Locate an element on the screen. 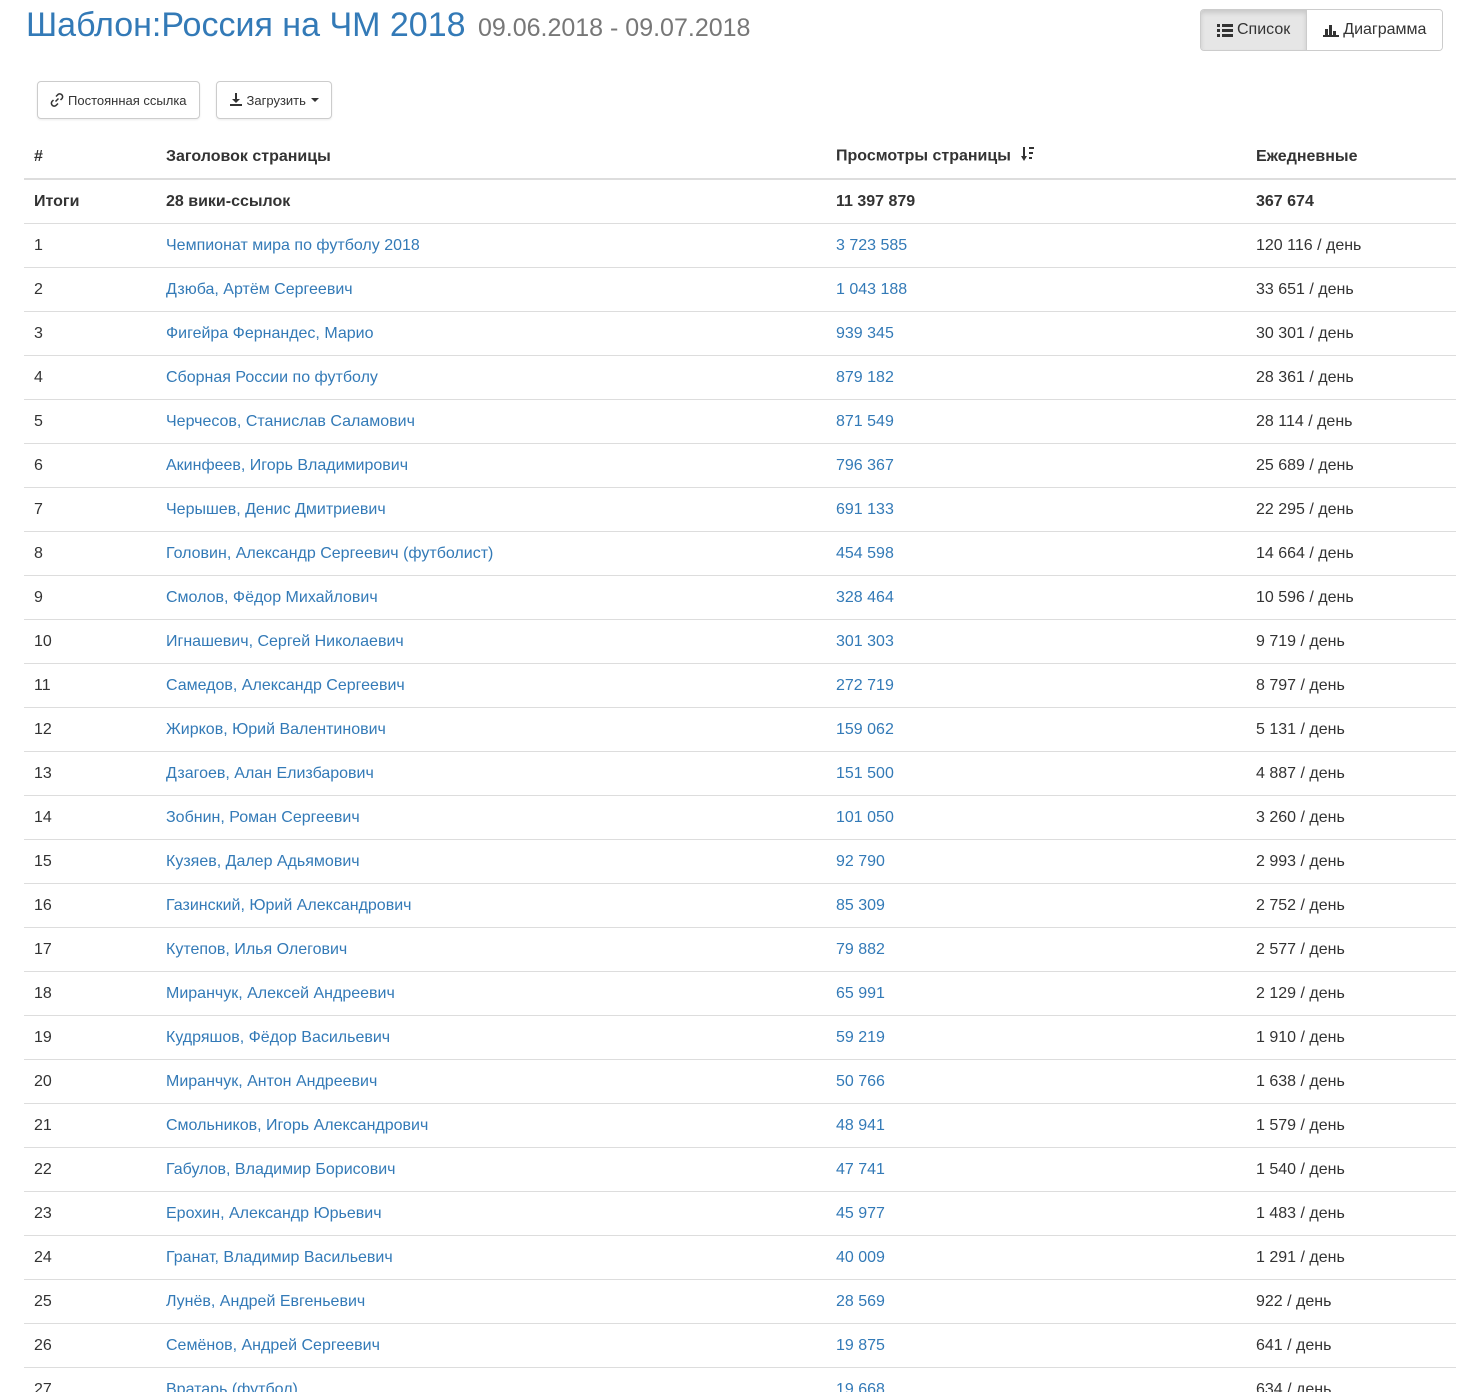 Image resolution: width=1460 pixels, height=1392 pixels. page-title-link: Газинский, Юрий Александрович is located at coordinates (288, 905).